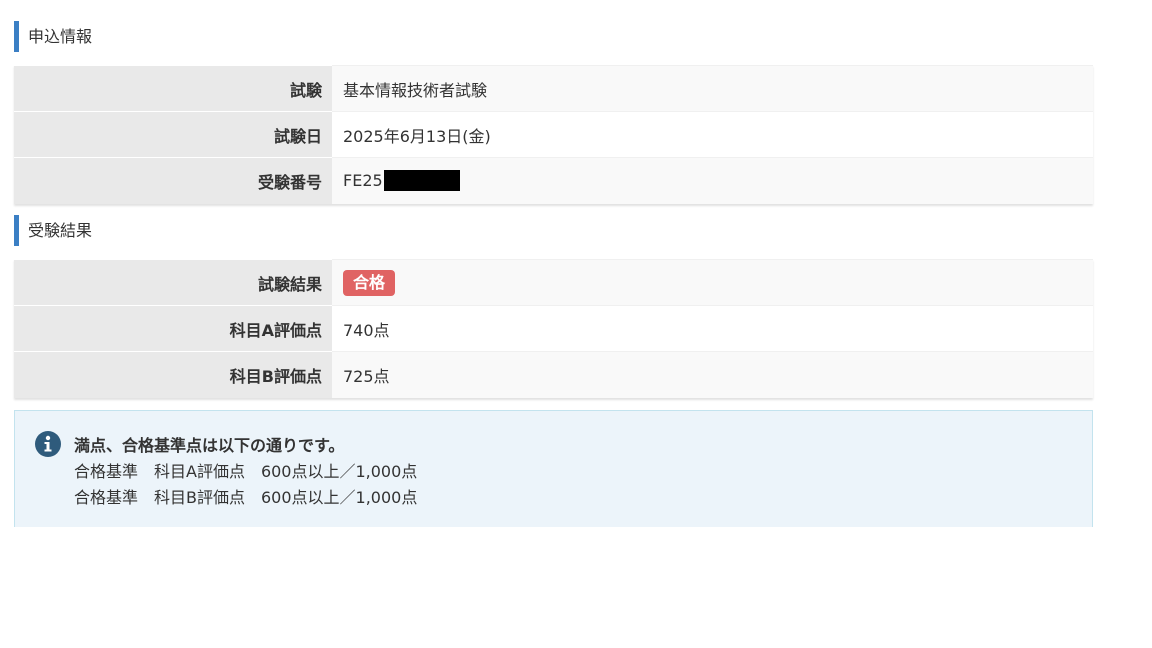 The image size is (1152, 648). What do you see at coordinates (53, 36) in the screenshot?
I see `section-title-application: 申込情報` at bounding box center [53, 36].